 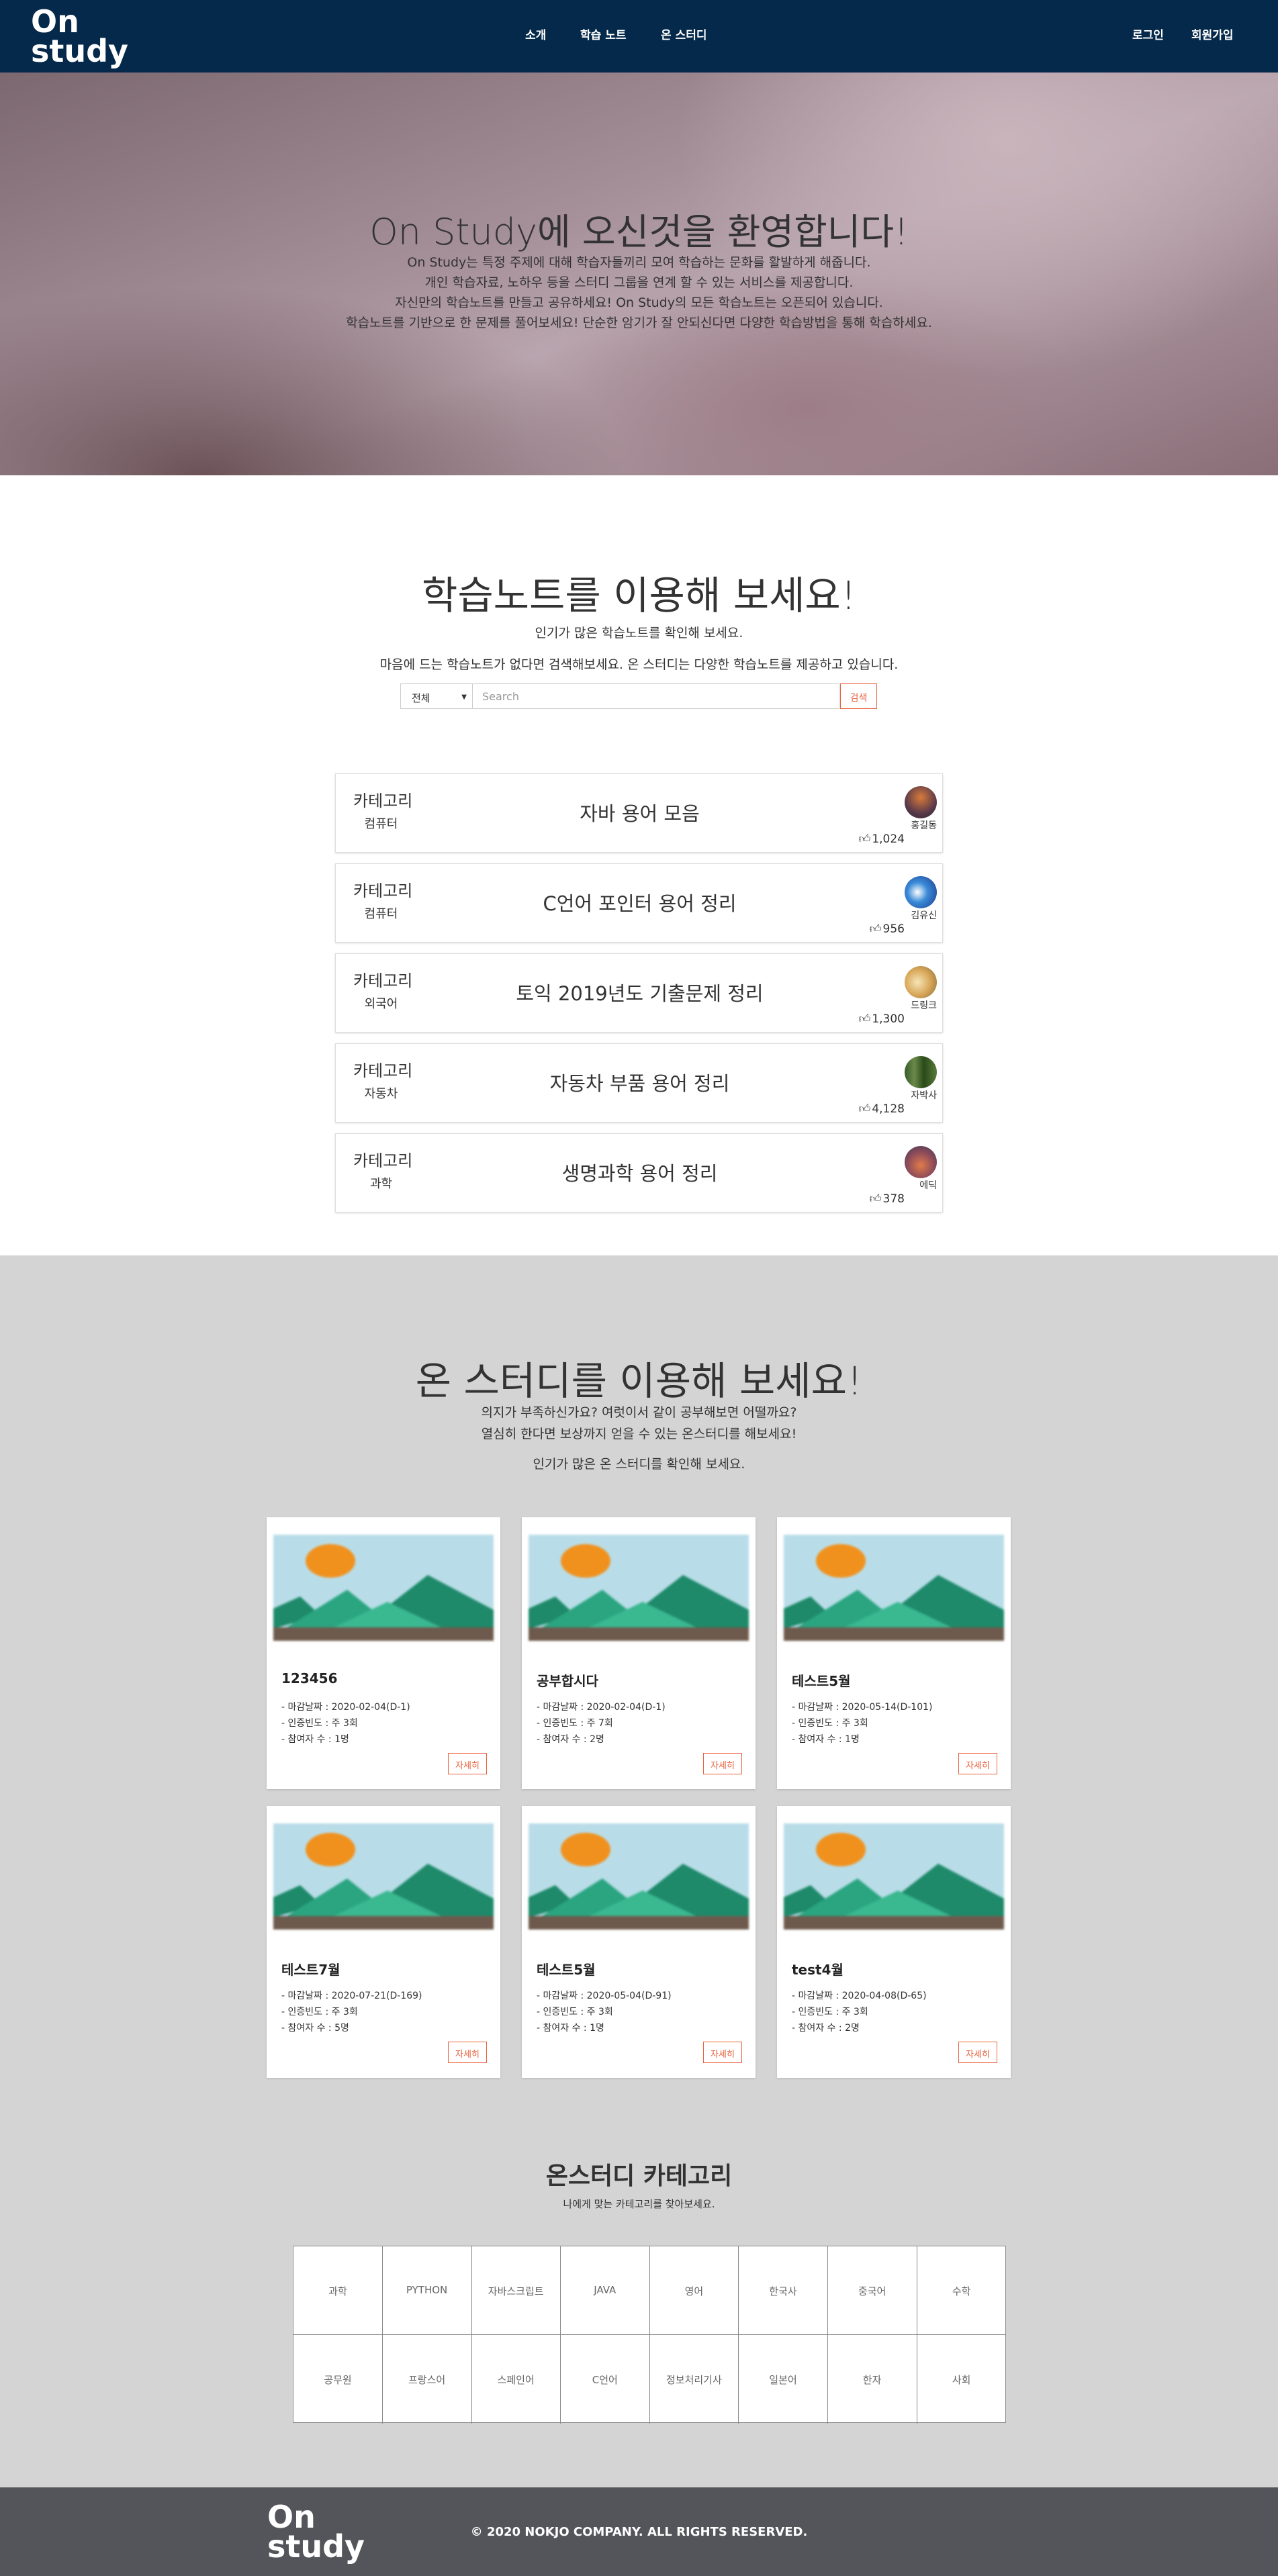 I want to click on category-item: 스페인어, so click(x=516, y=2379).